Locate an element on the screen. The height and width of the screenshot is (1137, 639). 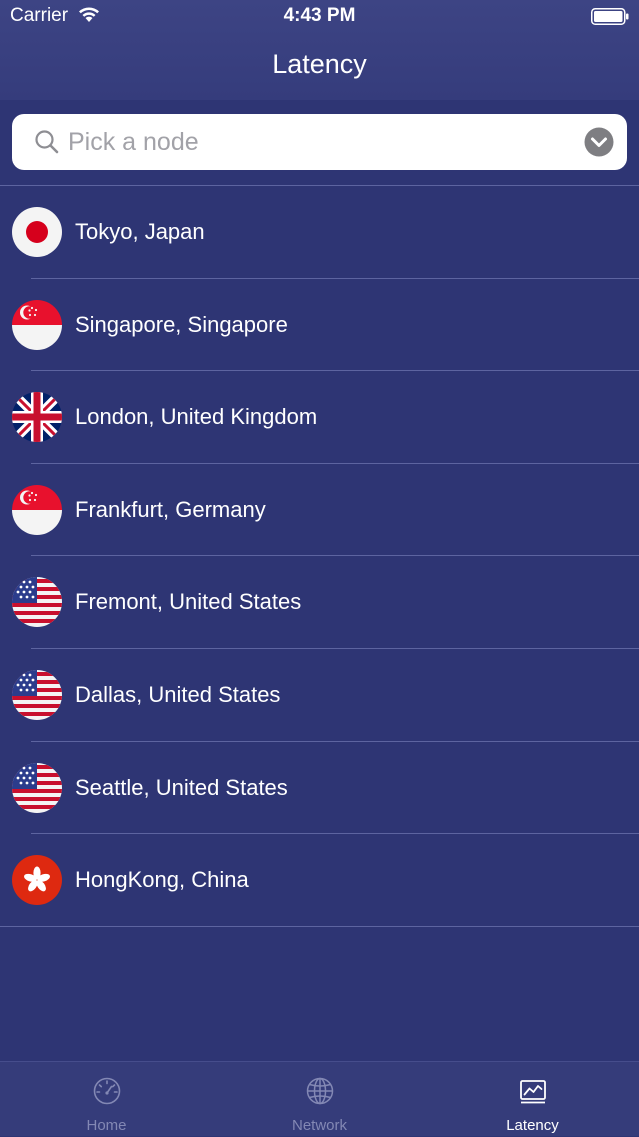
node-label: London, United Kingdom is located at coordinates (196, 417).